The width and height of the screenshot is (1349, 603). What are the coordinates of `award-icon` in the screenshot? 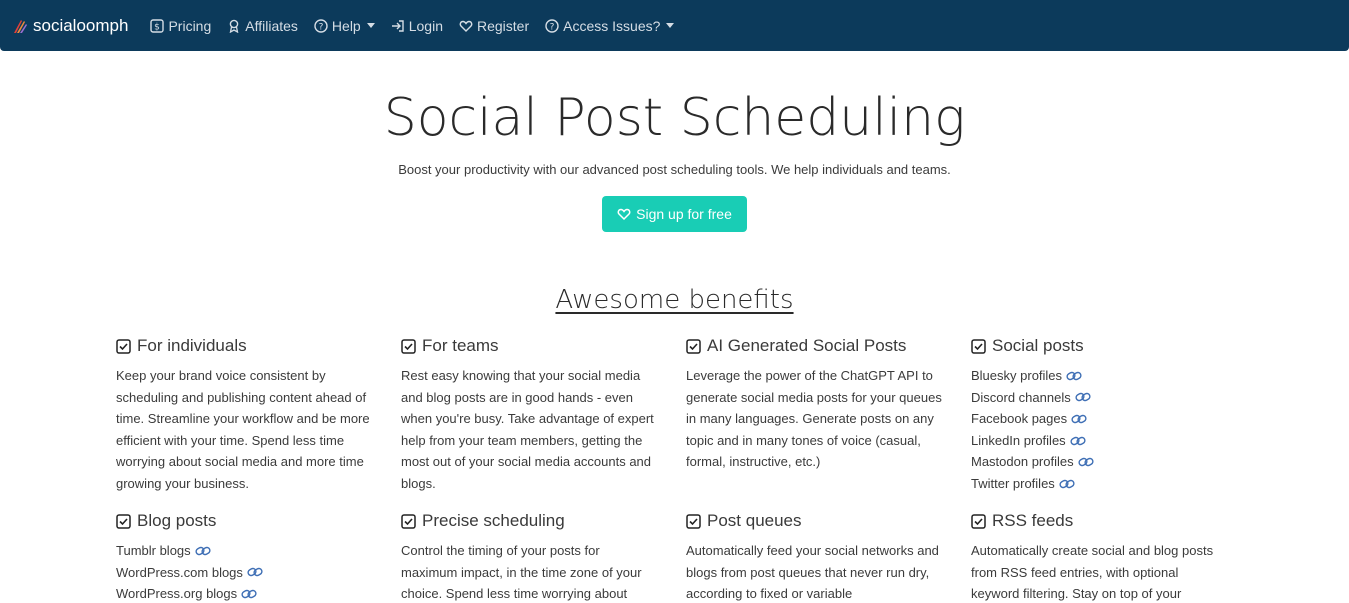 It's located at (234, 26).